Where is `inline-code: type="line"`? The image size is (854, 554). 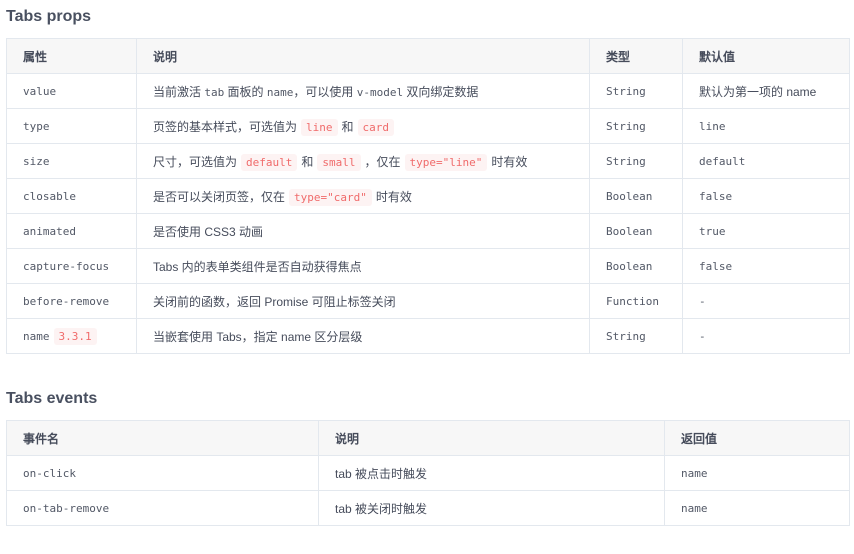
inline-code: type="line" is located at coordinates (446, 162).